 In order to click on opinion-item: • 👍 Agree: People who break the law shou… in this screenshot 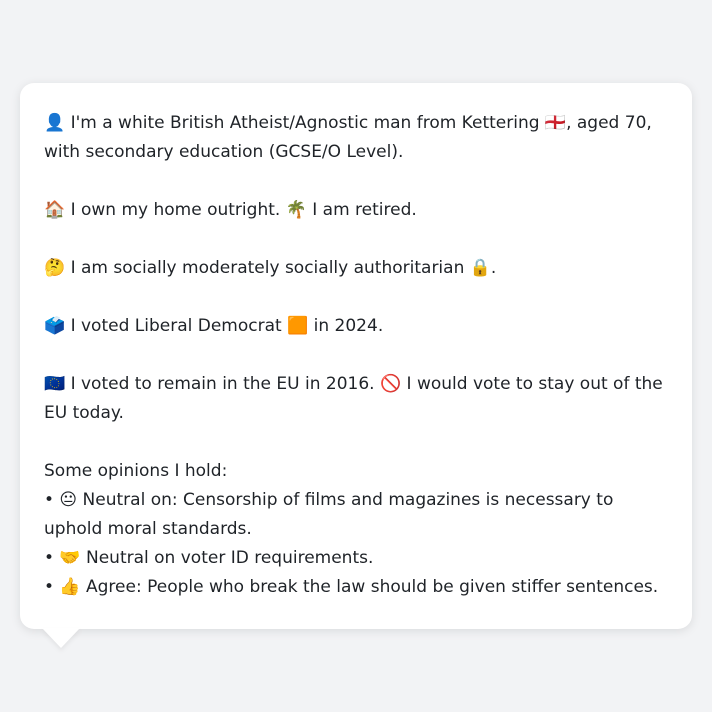, I will do `click(351, 587)`.